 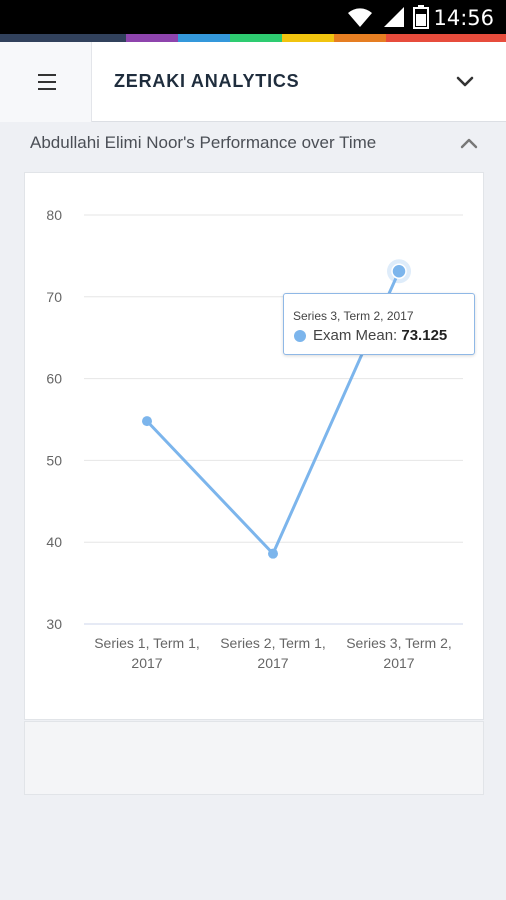 What do you see at coordinates (147, 643) in the screenshot?
I see `x-tick-label: Series 1, Term 1,` at bounding box center [147, 643].